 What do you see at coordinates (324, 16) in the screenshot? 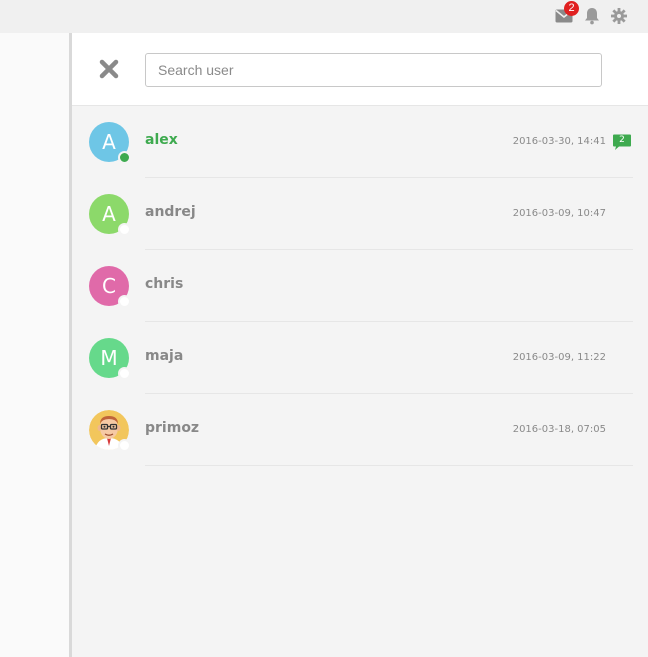
I see `top-bar: 2` at bounding box center [324, 16].